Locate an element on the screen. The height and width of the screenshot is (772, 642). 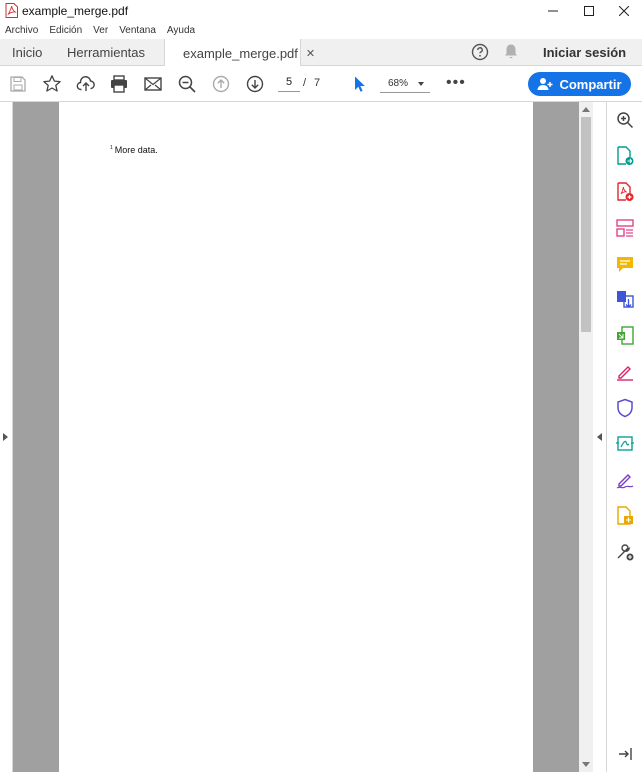
signin-link: Iniciar sesión is located at coordinates (584, 52).